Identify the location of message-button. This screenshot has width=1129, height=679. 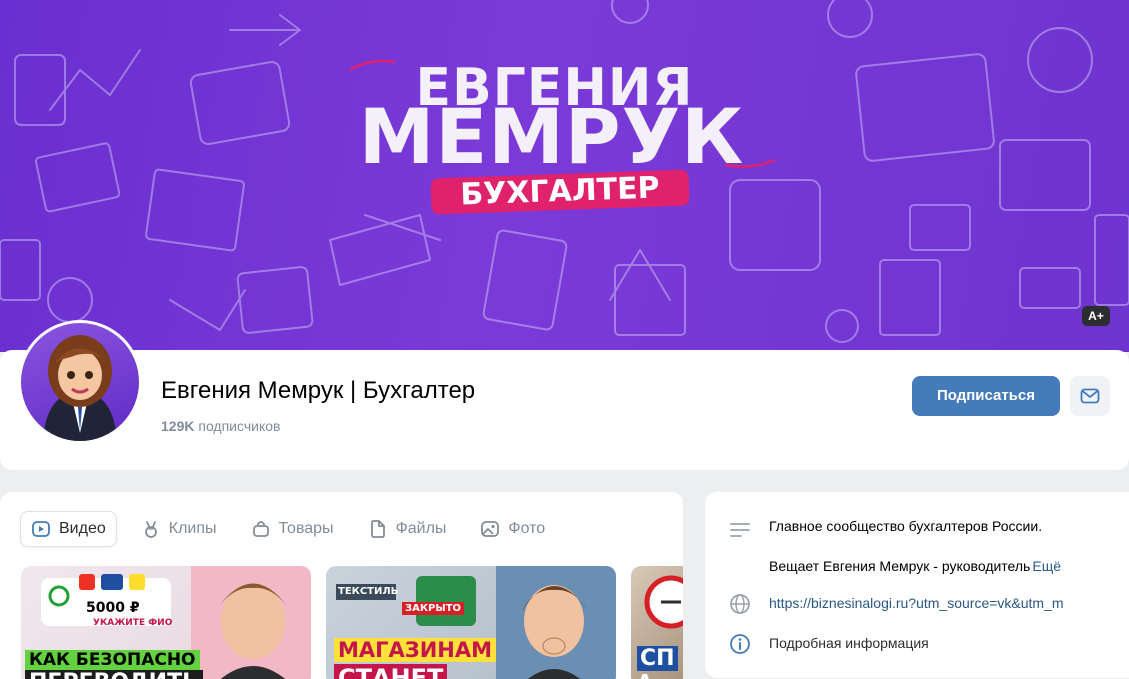
(1090, 396).